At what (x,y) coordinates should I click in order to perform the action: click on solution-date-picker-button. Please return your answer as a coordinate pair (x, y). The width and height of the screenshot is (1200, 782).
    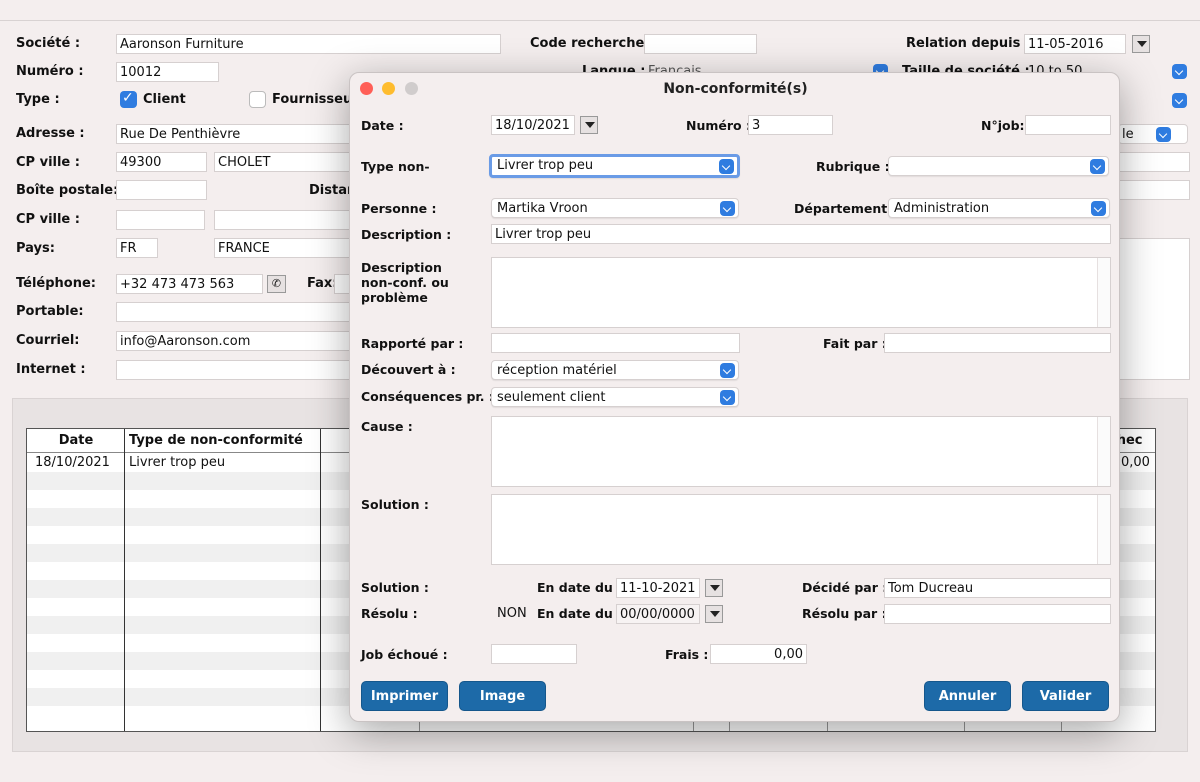
    Looking at the image, I should click on (714, 588).